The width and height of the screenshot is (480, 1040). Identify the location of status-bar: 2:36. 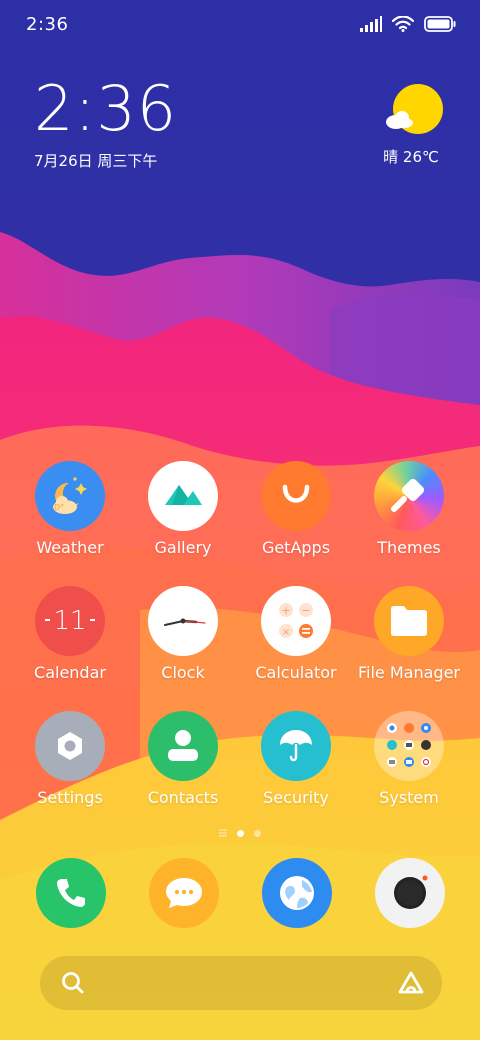
(240, 26).